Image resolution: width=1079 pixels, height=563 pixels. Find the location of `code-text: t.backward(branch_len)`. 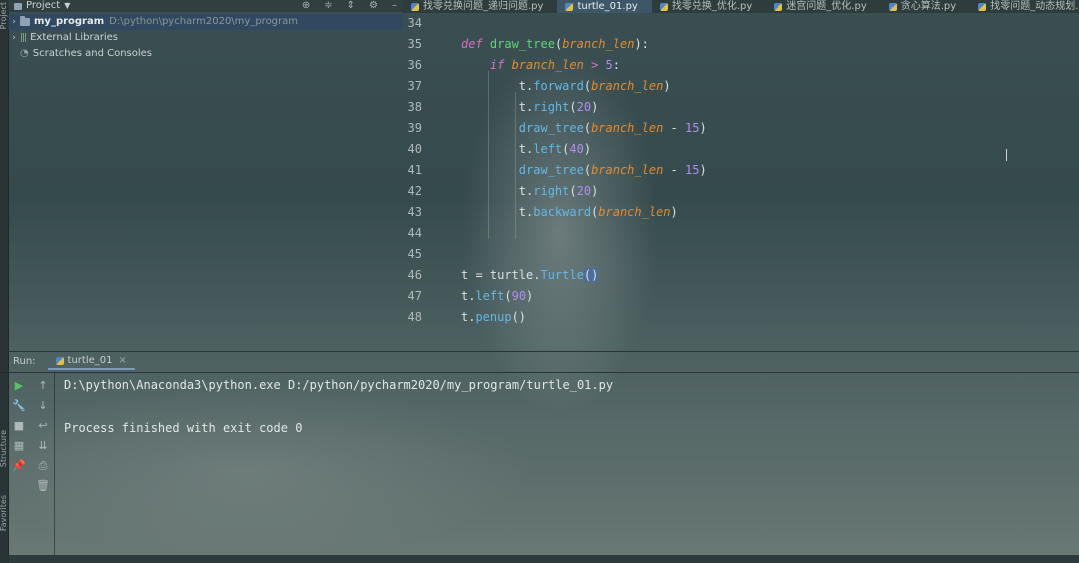

code-text: t.backward(branch_len) is located at coordinates (569, 212).